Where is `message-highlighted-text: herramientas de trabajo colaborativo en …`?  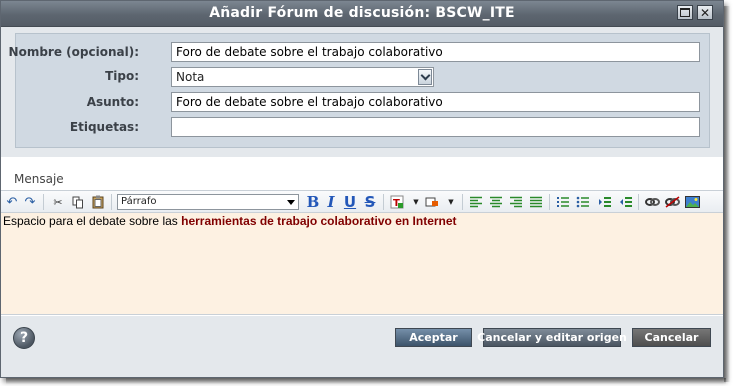
message-highlighted-text: herramientas de trabajo colaborativo en … is located at coordinates (319, 221).